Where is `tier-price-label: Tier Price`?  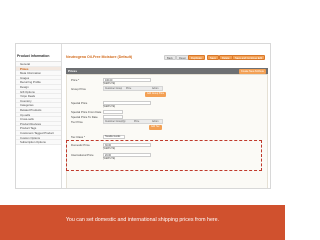
tier-price-label: Tier Price is located at coordinates (77, 122).